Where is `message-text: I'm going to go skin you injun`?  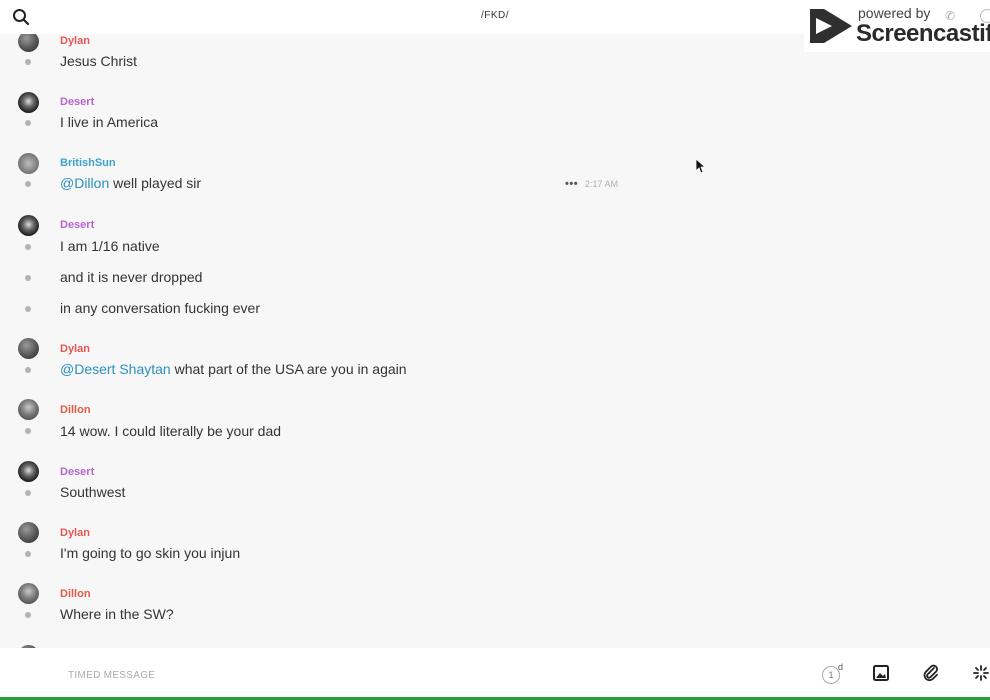
message-text: I'm going to go skin you injun is located at coordinates (150, 553).